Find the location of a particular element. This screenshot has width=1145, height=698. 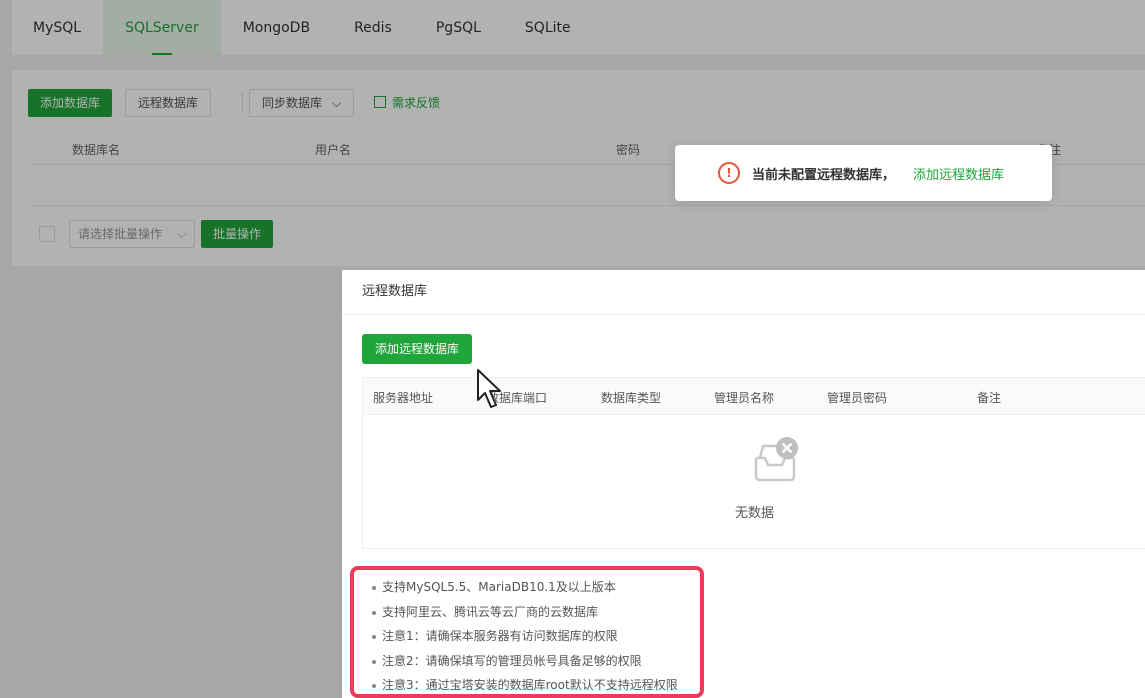

note-item: 注意3：通过宝塔安装的数据库root默认不支持远程权限 is located at coordinates (536, 685).